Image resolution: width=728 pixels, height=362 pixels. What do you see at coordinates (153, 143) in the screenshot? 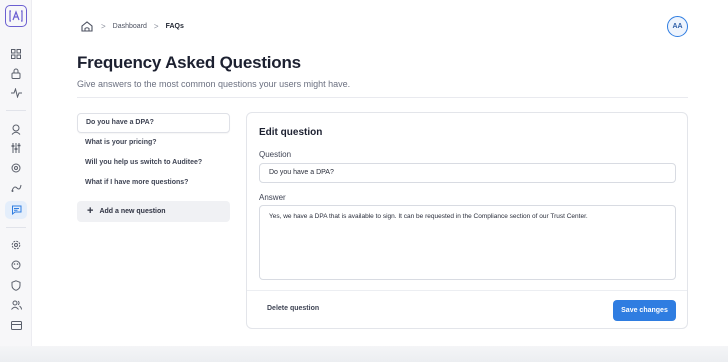
I see `question-item: What is your pricing?` at bounding box center [153, 143].